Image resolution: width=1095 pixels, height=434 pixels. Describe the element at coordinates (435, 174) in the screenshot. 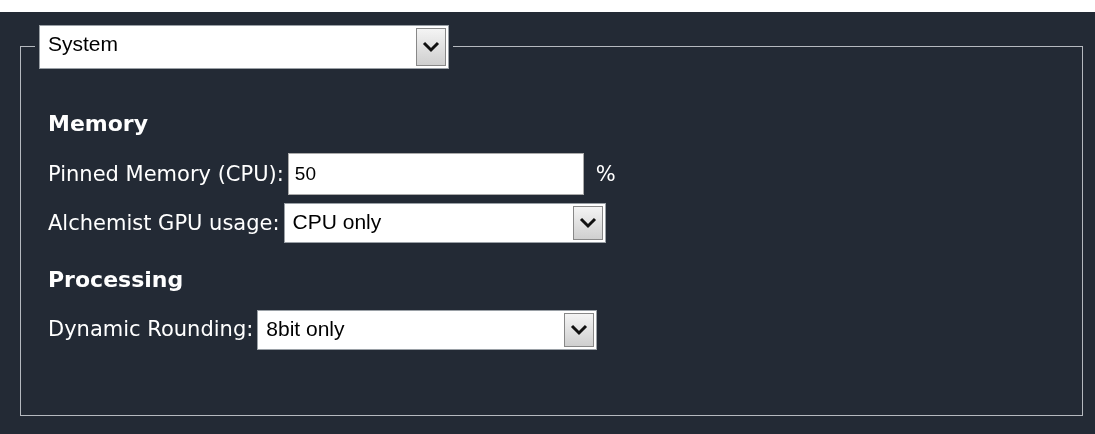

I see `input-field: 50` at that location.